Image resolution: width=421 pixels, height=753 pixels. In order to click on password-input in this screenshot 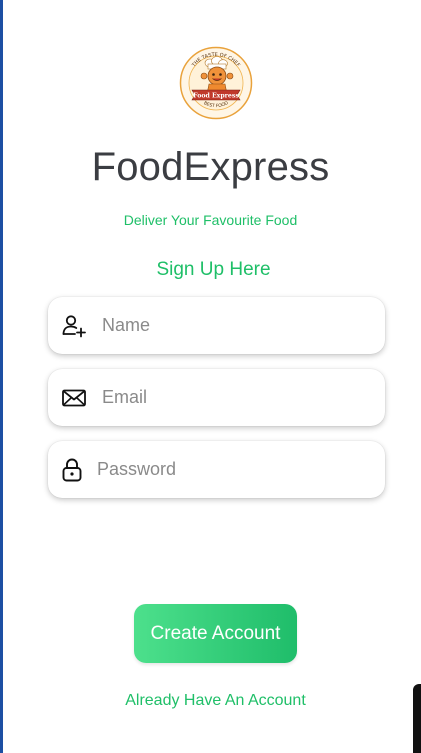, I will do `click(235, 469)`.